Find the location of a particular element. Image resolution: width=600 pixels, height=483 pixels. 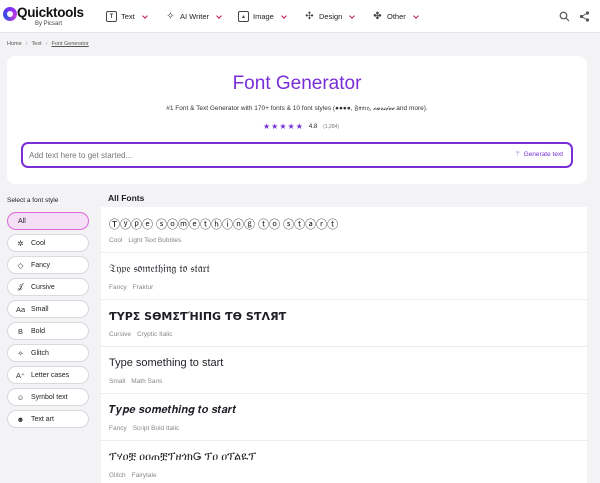

style-all-button: All is located at coordinates (48, 221).